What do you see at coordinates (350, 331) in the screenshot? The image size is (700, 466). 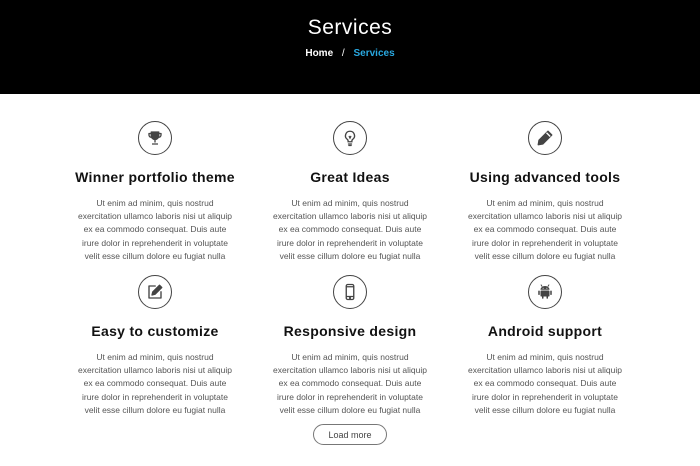 I see `service-title: Responsive design` at bounding box center [350, 331].